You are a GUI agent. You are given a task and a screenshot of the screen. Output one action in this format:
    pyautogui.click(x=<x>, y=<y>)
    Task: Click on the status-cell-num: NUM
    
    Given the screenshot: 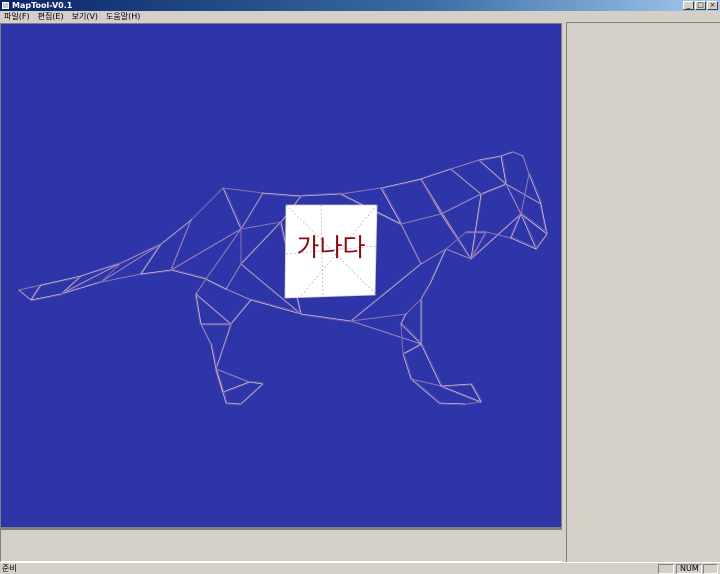 What is the action you would take?
    pyautogui.click(x=689, y=569)
    